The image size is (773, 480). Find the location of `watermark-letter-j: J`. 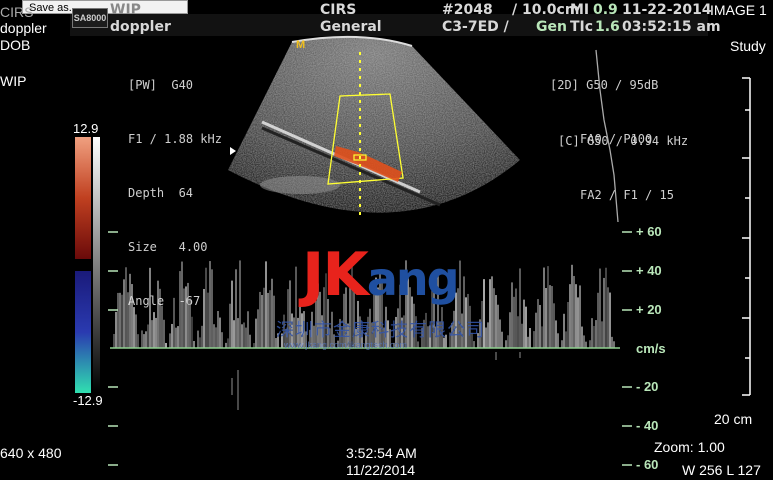

watermark-letter-j: J is located at coordinates (313, 275).